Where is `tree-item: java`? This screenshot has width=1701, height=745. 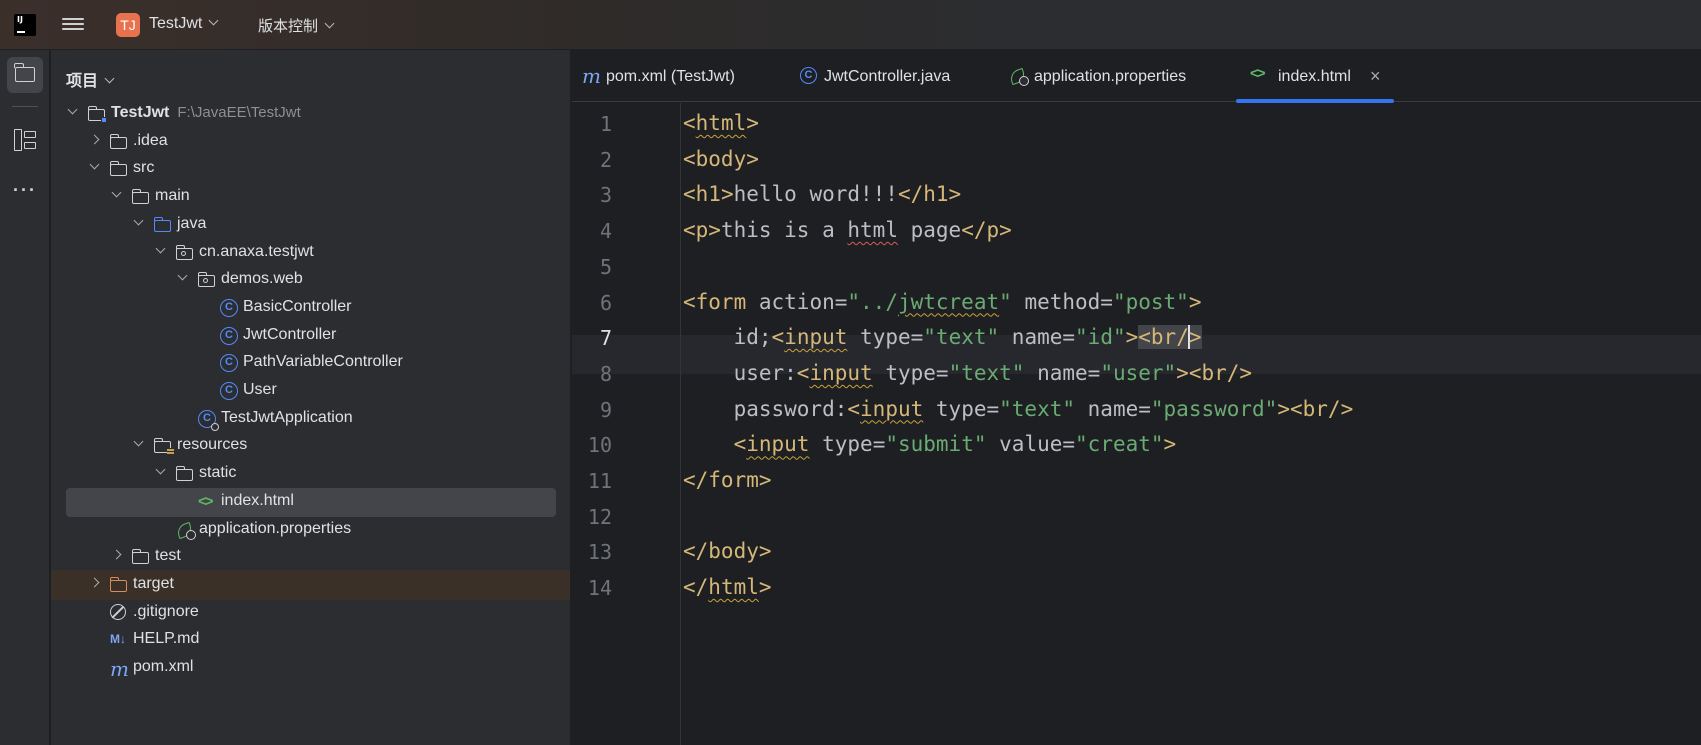 tree-item: java is located at coordinates (310, 225).